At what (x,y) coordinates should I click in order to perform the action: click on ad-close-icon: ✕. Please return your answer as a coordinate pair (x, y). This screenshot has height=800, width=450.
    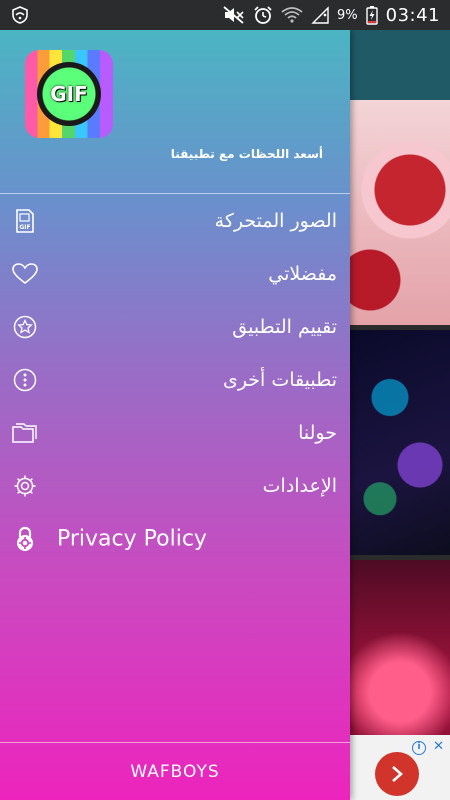
    Looking at the image, I should click on (438, 746).